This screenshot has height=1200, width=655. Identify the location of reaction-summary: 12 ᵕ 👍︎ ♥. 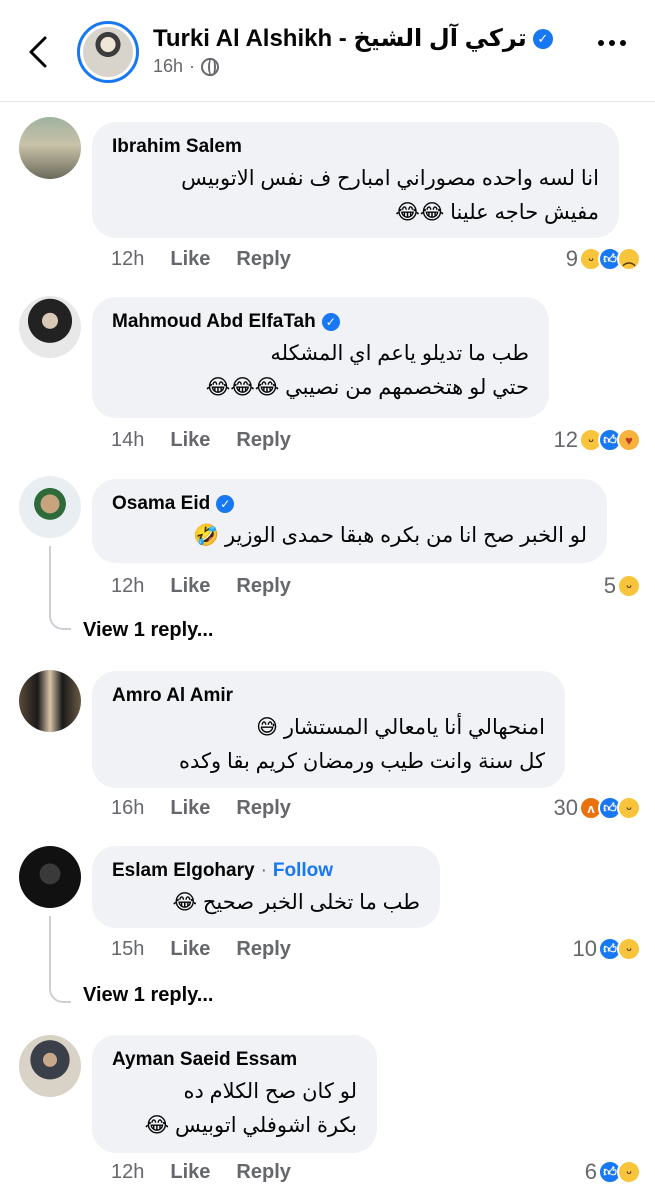
(597, 440).